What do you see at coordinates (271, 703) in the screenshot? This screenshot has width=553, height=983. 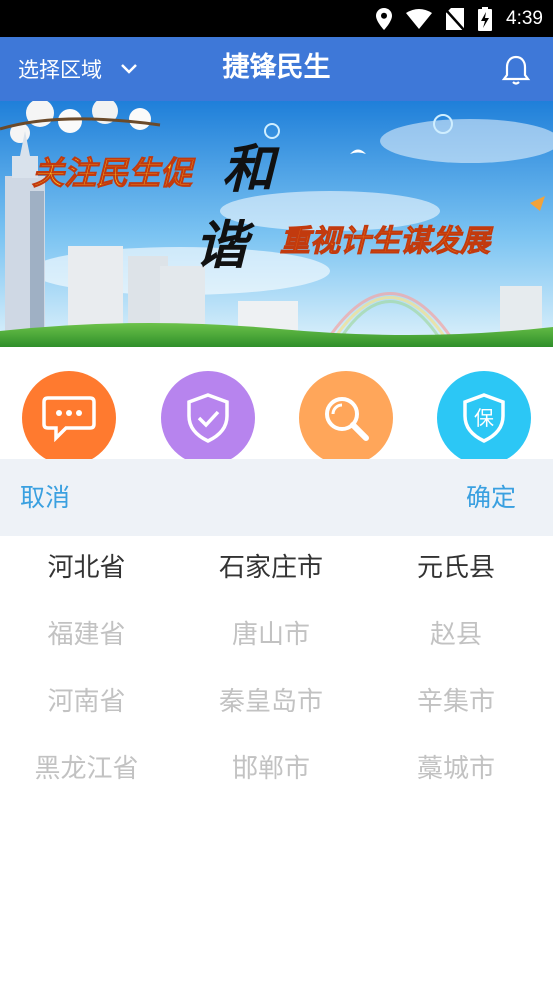 I see `city-option: 秦皇岛市` at bounding box center [271, 703].